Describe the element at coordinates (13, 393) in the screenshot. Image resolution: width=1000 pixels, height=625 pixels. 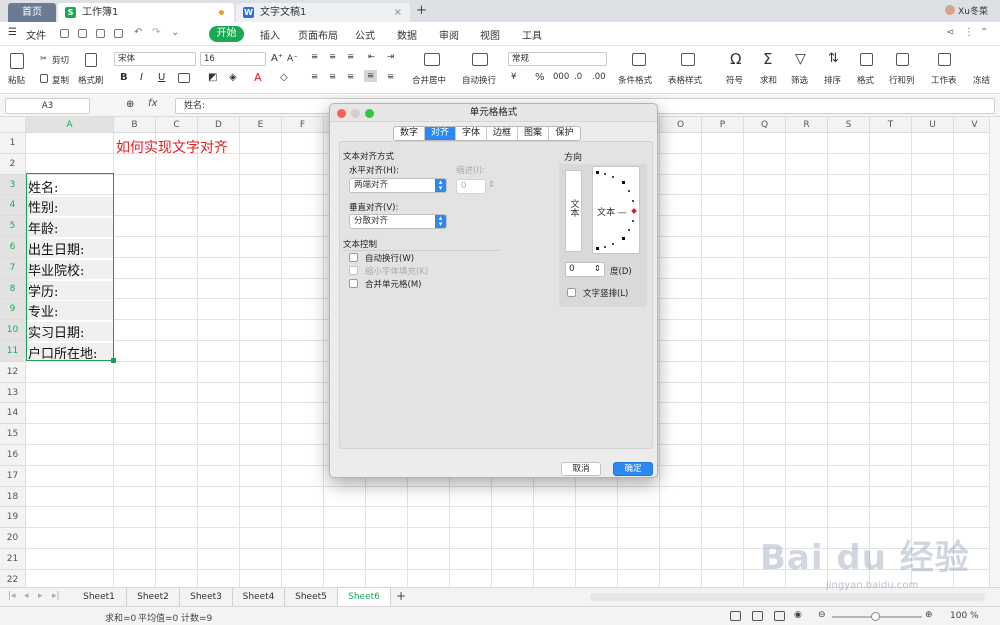
I see `row-header: 13` at that location.